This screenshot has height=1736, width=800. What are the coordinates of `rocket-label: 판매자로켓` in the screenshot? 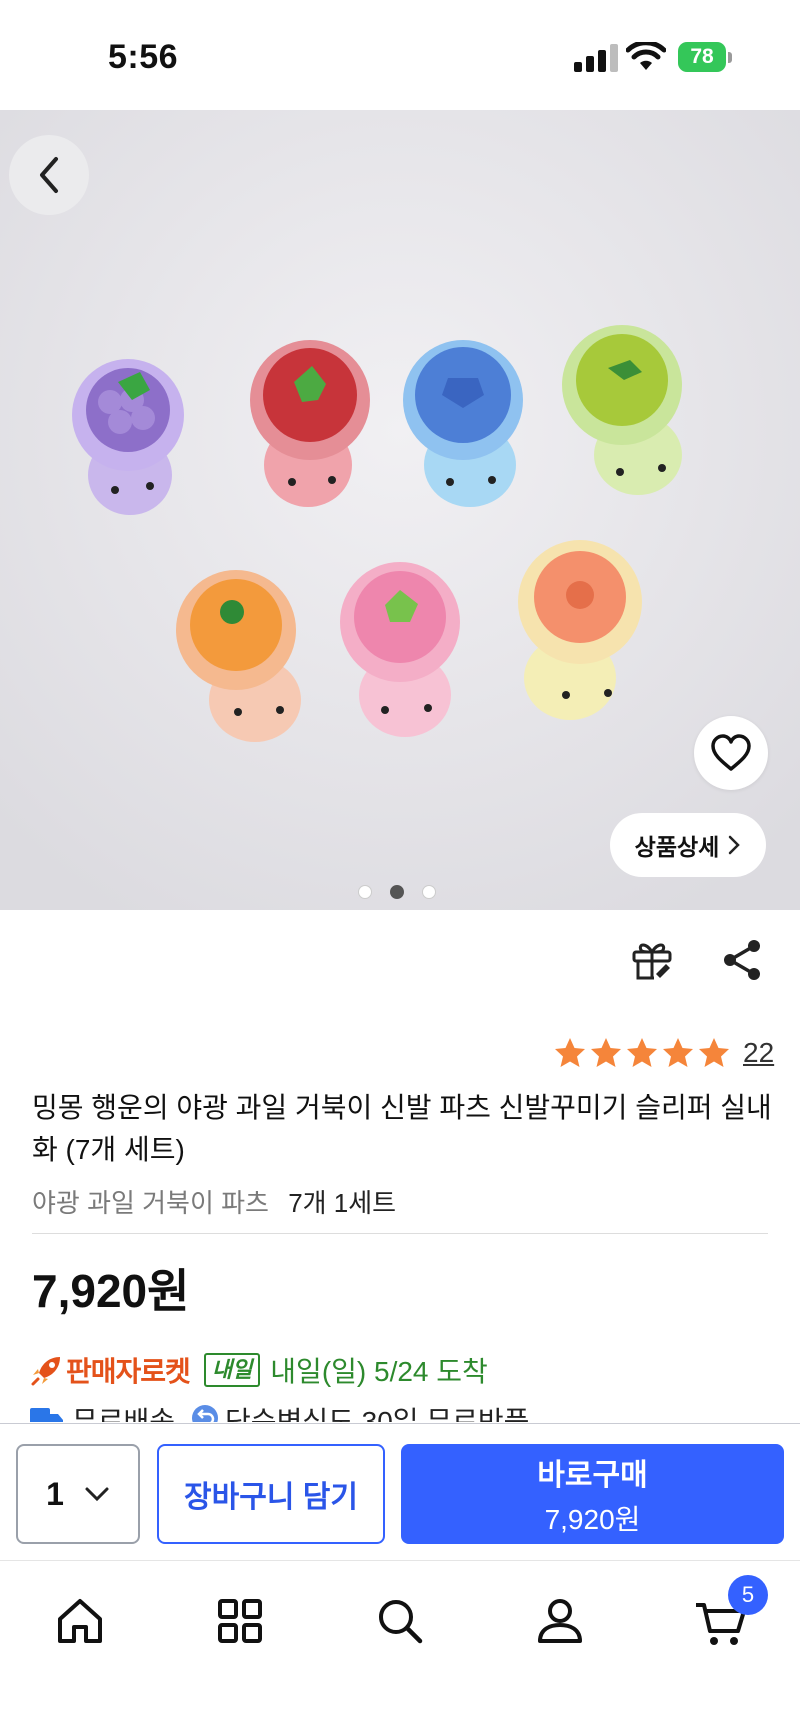 It's located at (128, 1371).